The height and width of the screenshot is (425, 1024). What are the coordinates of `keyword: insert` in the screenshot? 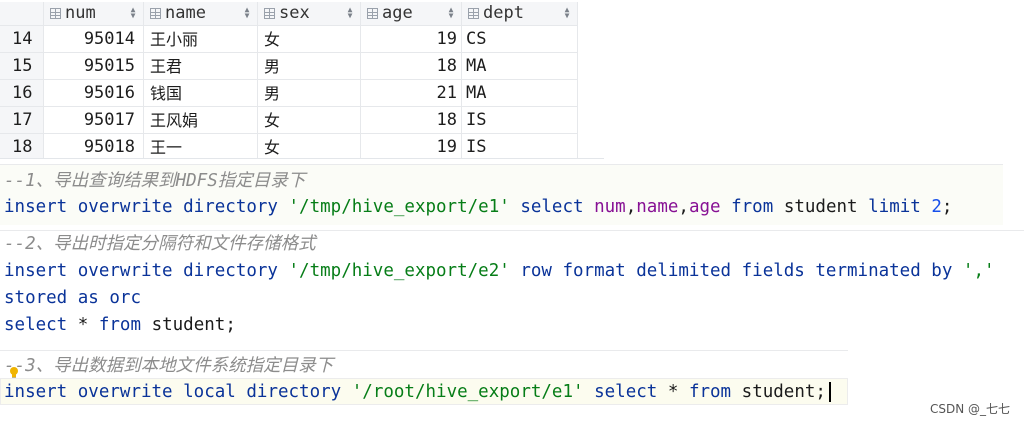 It's located at (36, 392).